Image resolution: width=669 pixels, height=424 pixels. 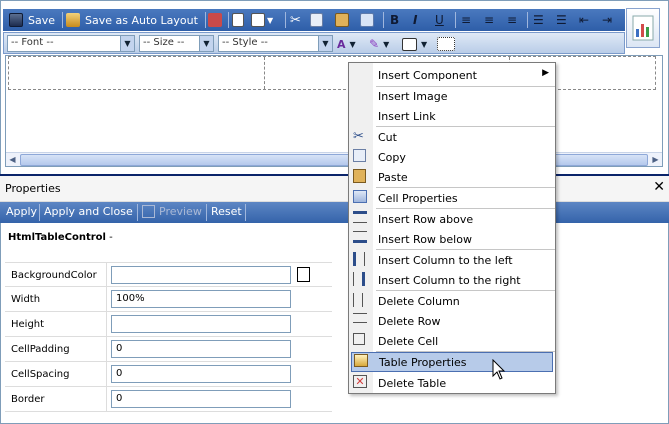 I want to click on table-properties-icon, so click(x=361, y=360).